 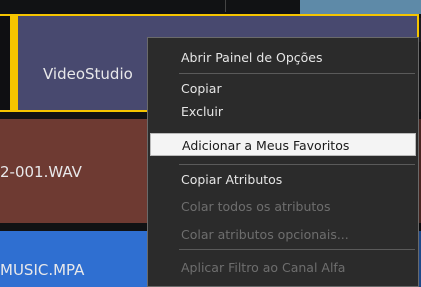 I want to click on music-clip-label: MUSIC.MPA, so click(x=42, y=270).